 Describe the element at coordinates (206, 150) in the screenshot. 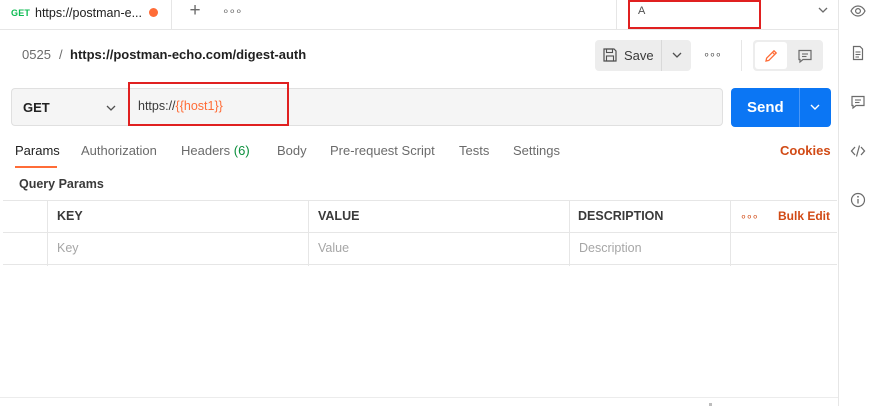

I see `tab-headers-label: Headers` at that location.